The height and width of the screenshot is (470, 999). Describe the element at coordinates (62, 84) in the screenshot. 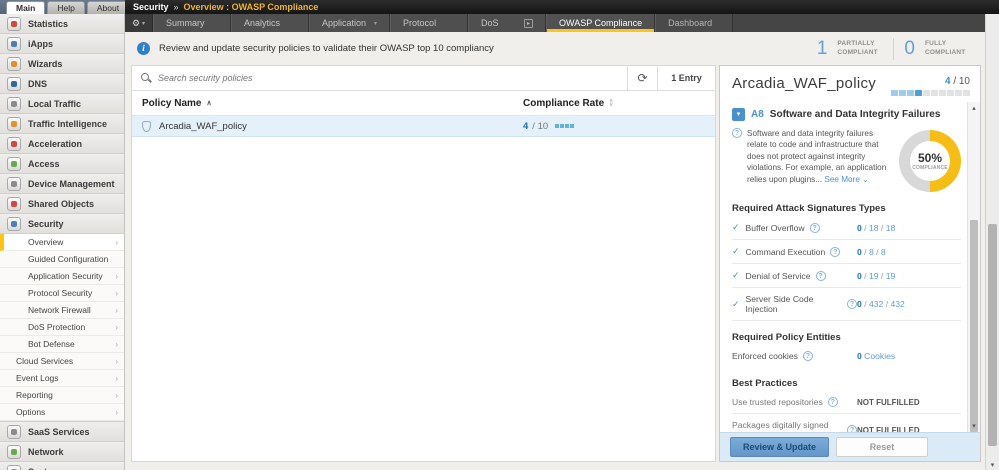

I see `sidebar-item-dns: DNS` at that location.